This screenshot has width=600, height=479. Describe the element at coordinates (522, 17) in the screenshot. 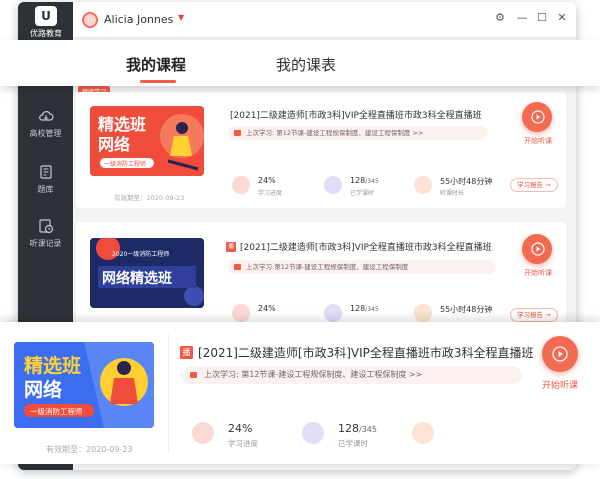

I see `minimize-icon: —` at that location.